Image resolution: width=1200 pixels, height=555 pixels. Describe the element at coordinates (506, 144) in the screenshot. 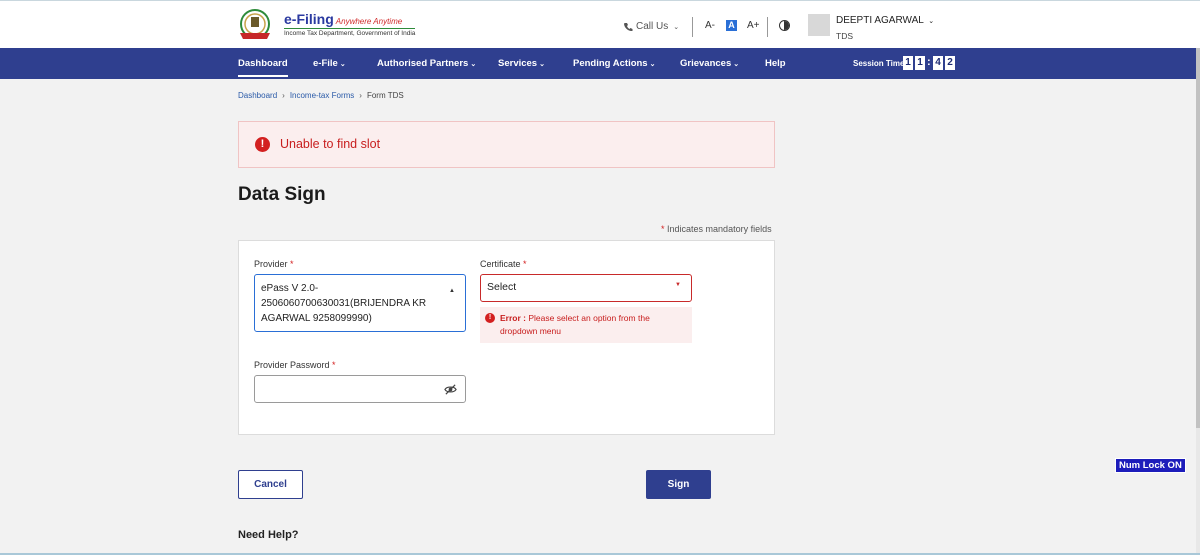

I see `error-alert: ! Unable to find slot` at that location.